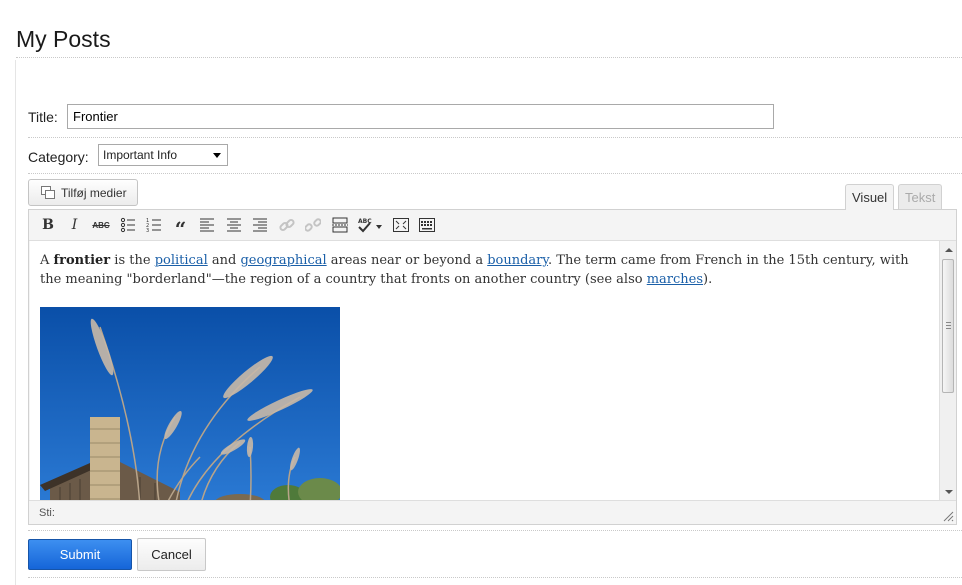 This screenshot has height=585, width=962. What do you see at coordinates (82, 260) in the screenshot?
I see `bold-term: frontier` at bounding box center [82, 260].